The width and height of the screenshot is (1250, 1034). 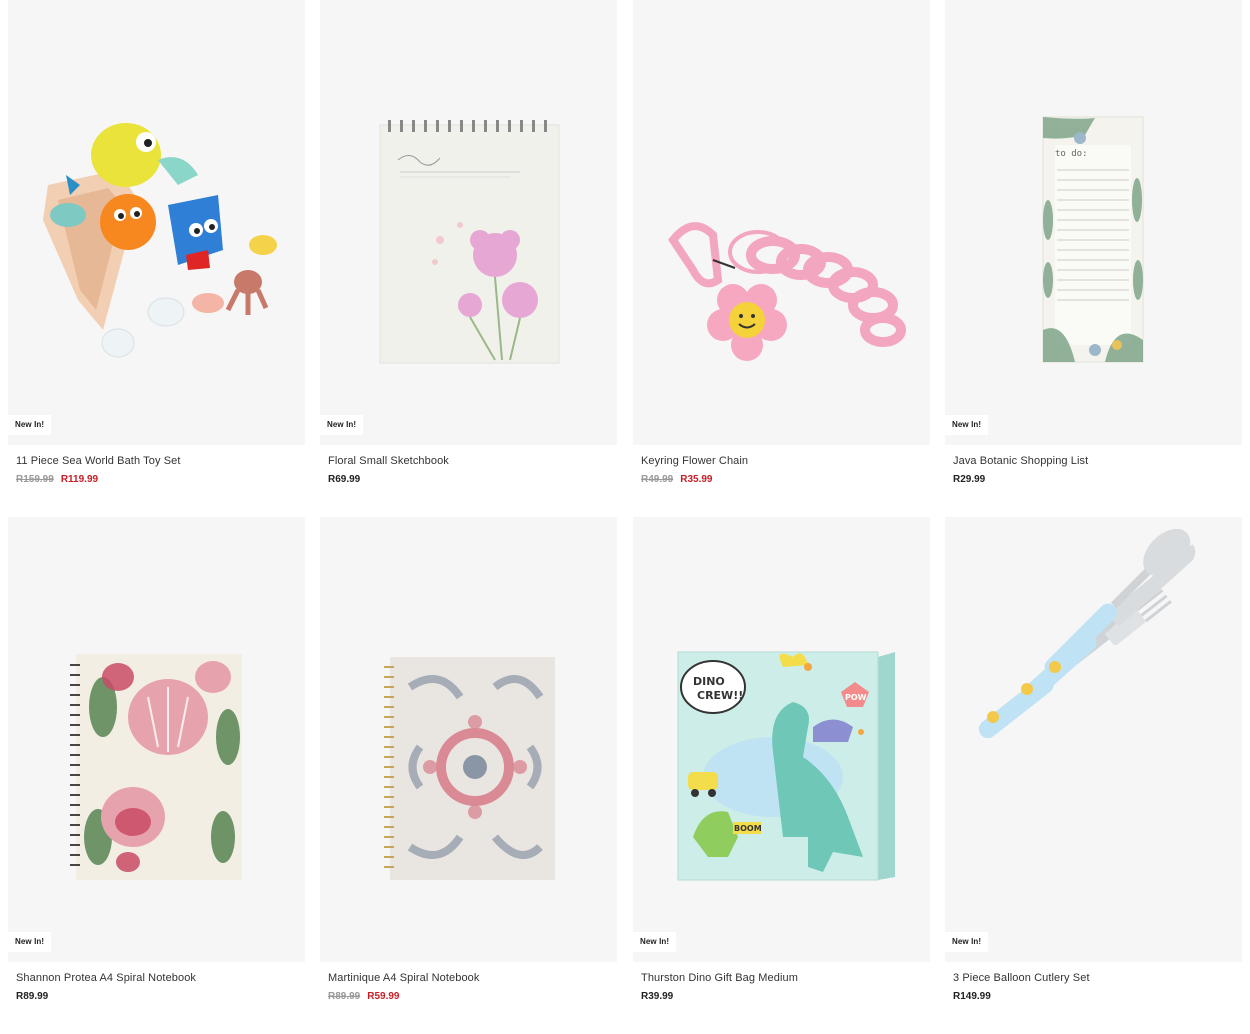 What do you see at coordinates (677, 479) in the screenshot?
I see `product-price: R49.99 R35.99` at bounding box center [677, 479].